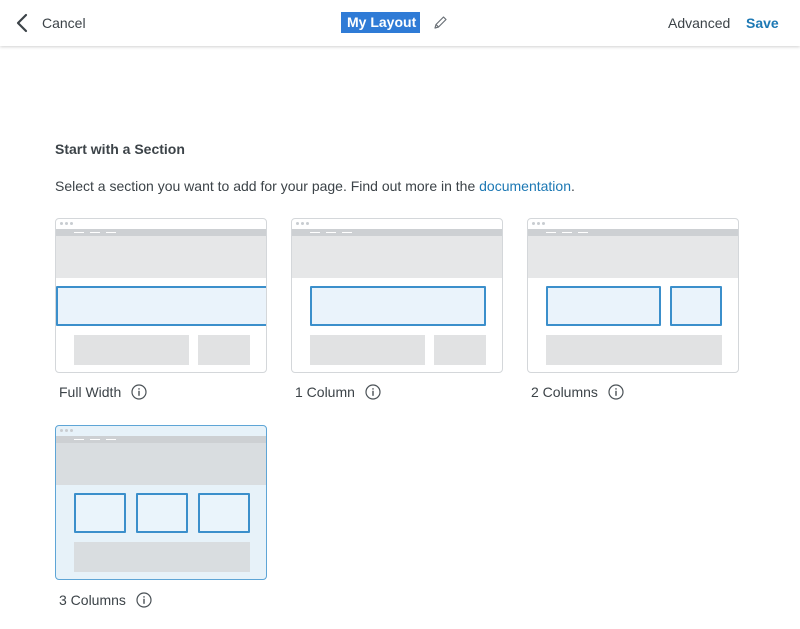 The image size is (800, 629). I want to click on option-label-full-width: Full Width, so click(90, 392).